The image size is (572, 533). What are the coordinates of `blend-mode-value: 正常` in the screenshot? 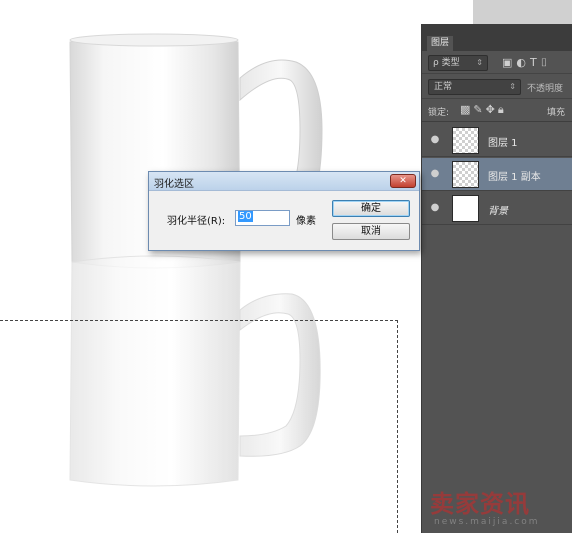 It's located at (443, 87).